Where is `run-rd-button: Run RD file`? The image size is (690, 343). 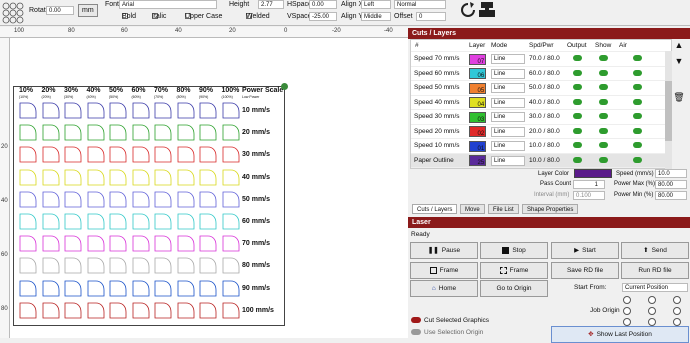
run-rd-button: Run RD file is located at coordinates (655, 270).